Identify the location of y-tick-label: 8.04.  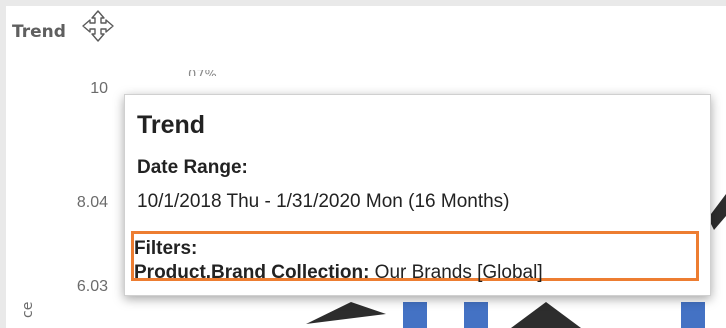
(92, 202).